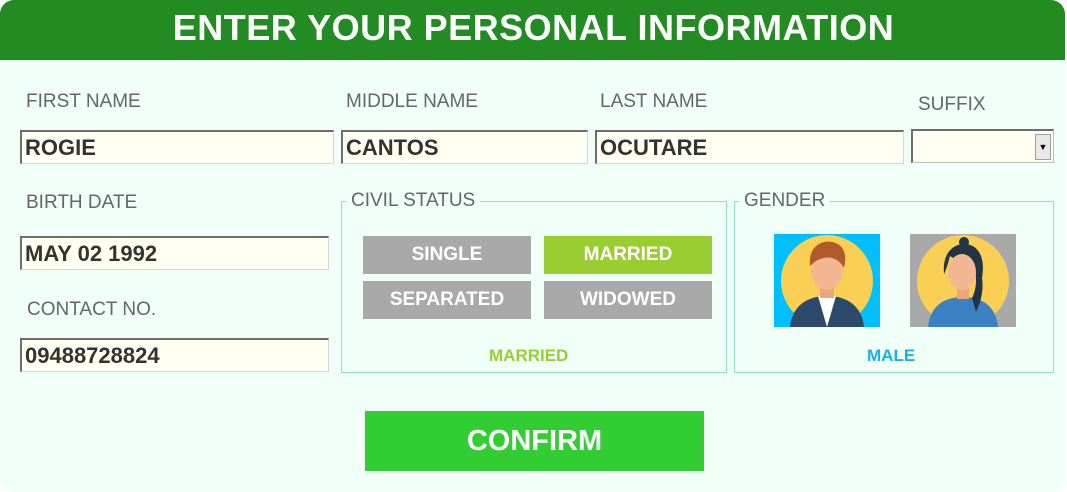  I want to click on first-name-field: ROGIE, so click(177, 147).